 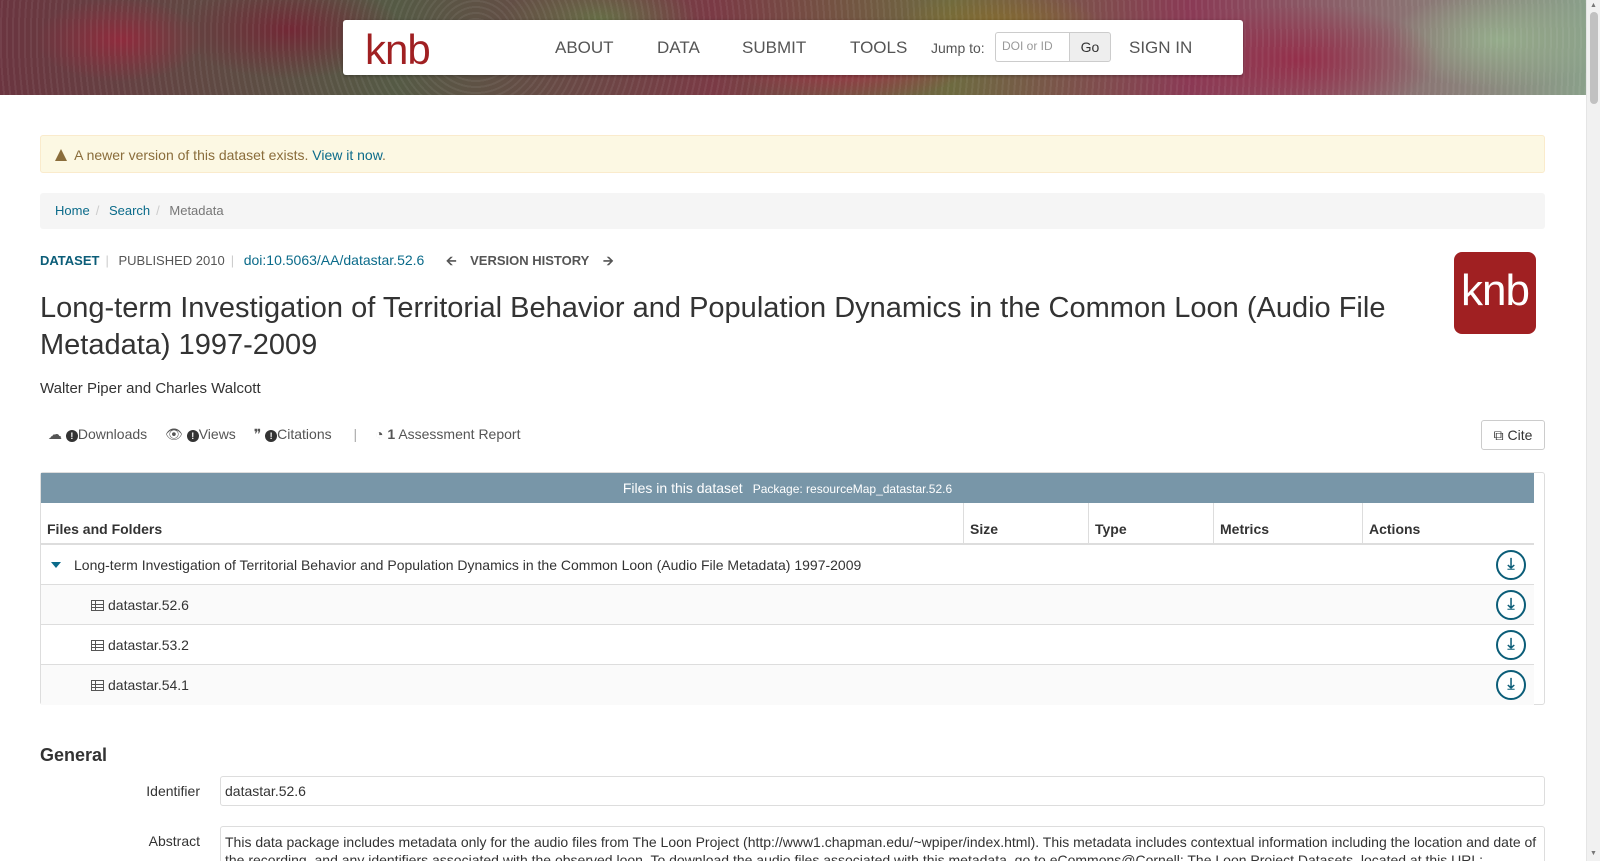 I want to click on scrollbar: ▲ ▼, so click(x=1593, y=430).